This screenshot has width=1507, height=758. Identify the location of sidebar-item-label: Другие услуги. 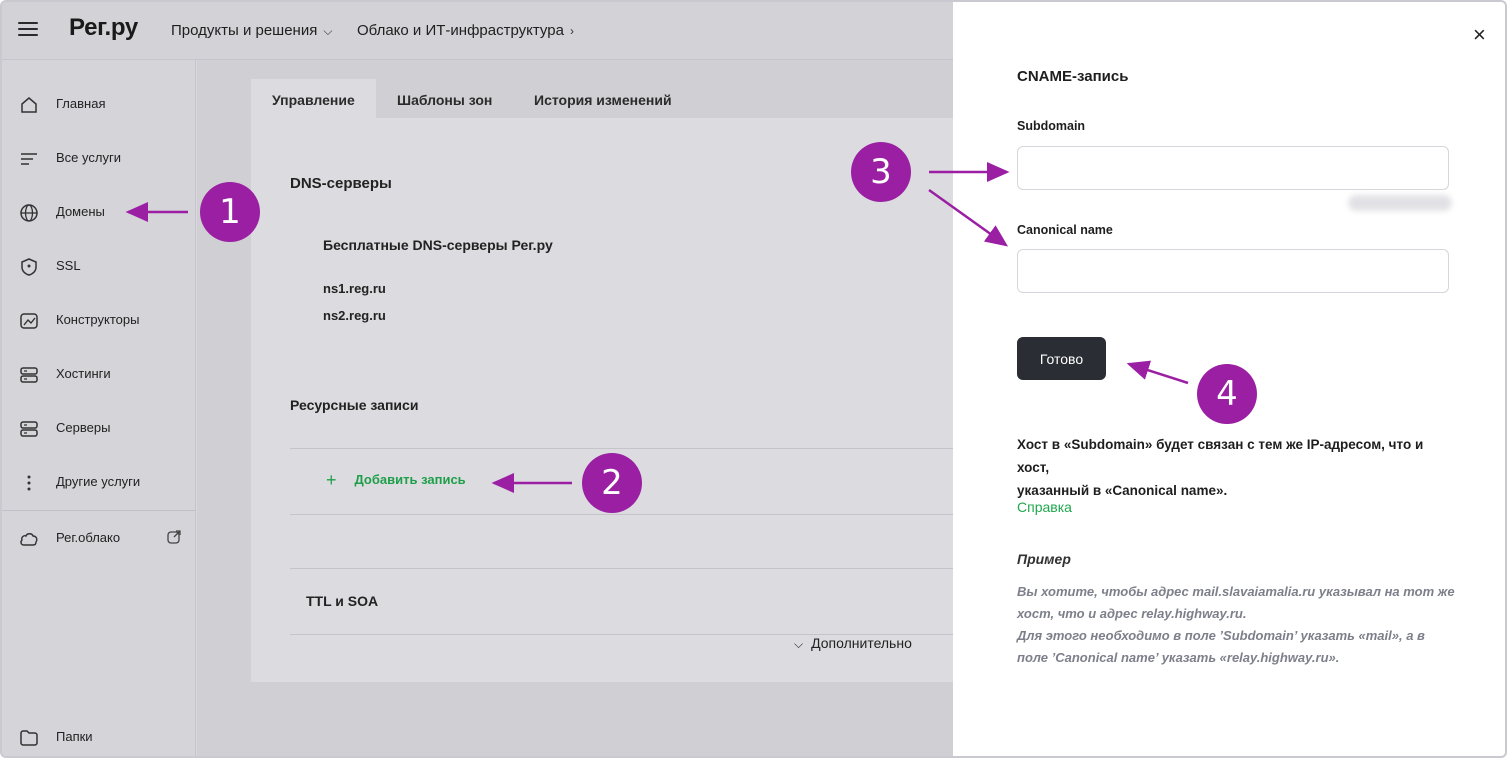
(98, 481).